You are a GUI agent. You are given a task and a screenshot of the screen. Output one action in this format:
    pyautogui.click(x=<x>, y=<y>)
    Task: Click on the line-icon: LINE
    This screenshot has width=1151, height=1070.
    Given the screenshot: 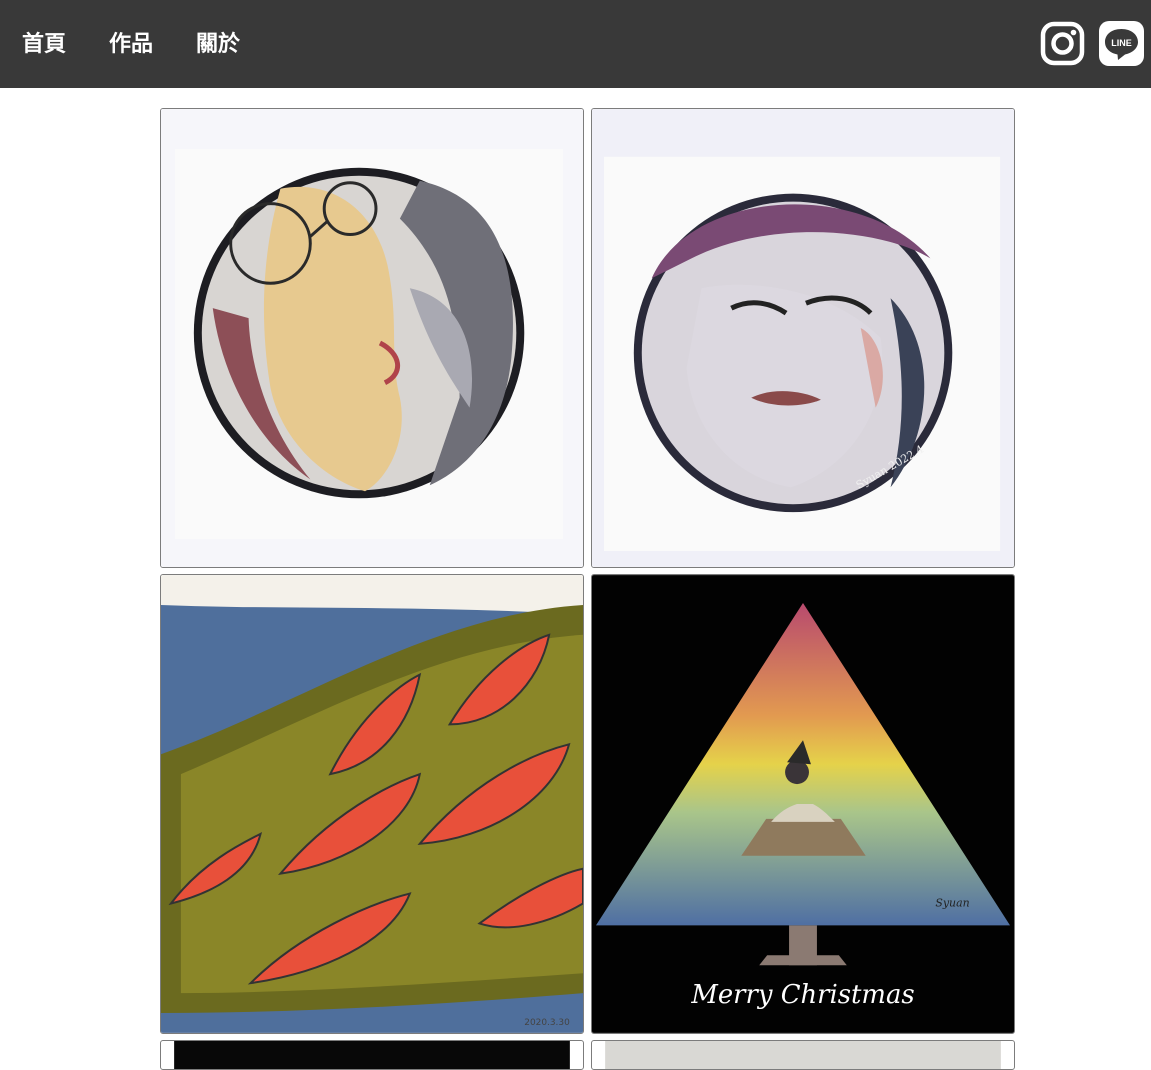 What is the action you would take?
    pyautogui.click(x=1121, y=43)
    